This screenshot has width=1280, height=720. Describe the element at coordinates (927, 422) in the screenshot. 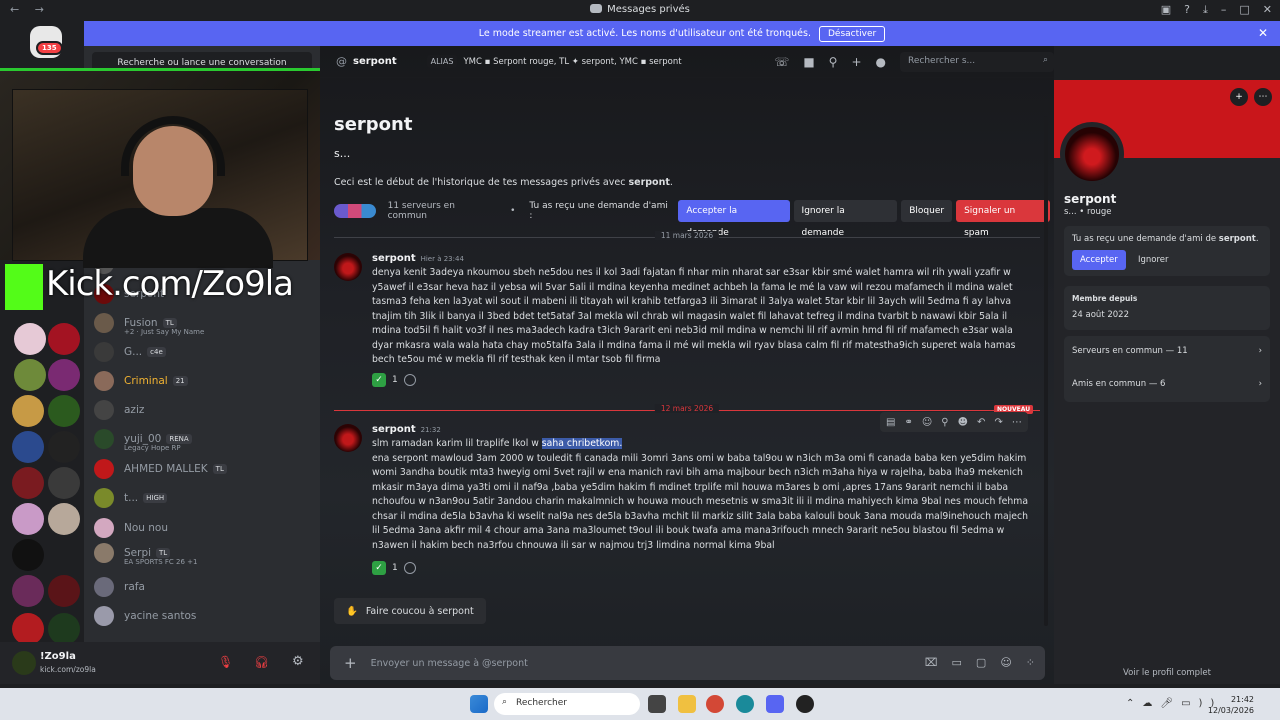

I see `react-icon: ☺` at that location.